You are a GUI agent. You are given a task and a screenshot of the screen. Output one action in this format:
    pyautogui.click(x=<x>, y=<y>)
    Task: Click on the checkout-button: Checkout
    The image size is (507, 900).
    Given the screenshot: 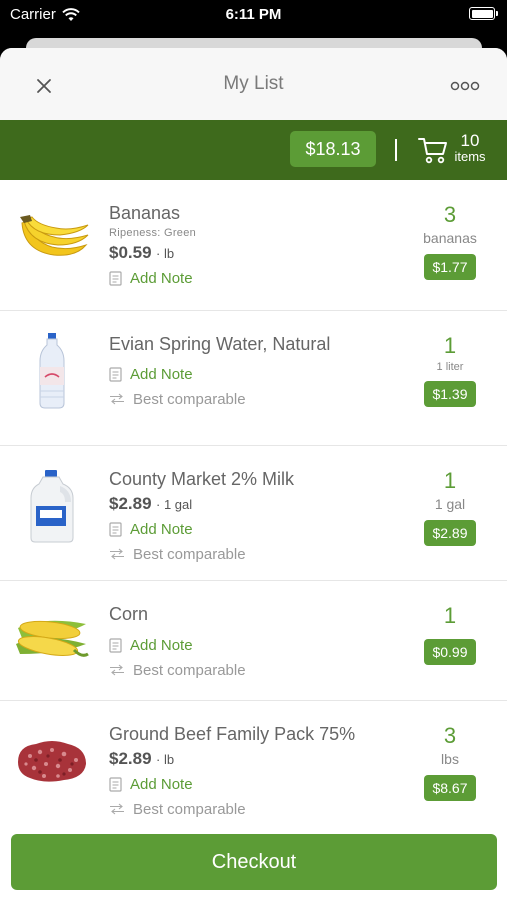 What is the action you would take?
    pyautogui.click(x=254, y=862)
    